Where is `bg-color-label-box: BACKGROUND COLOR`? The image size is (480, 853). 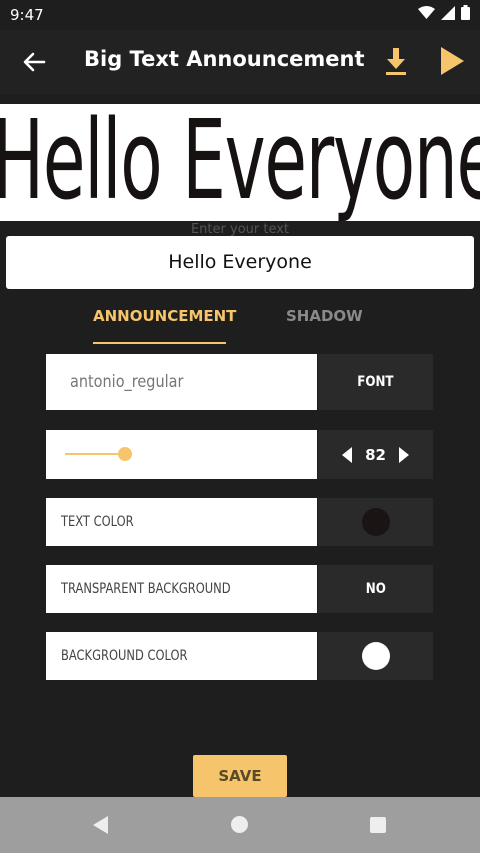
bg-color-label-box: BACKGROUND COLOR is located at coordinates (181, 656).